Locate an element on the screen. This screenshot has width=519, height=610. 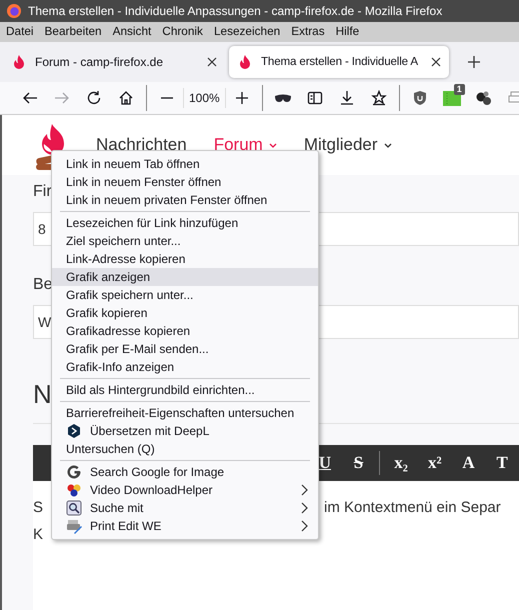
tab-title: Thema erstellen - Individuelle A is located at coordinates (340, 62).